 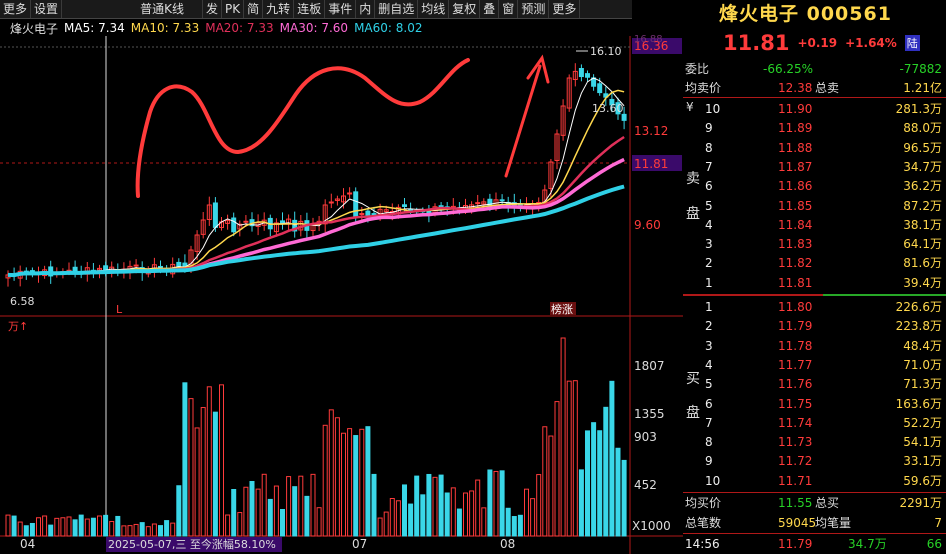 What do you see at coordinates (648, 39) in the screenshot?
I see `axis-price-top-dim: 16.88` at bounding box center [648, 39].